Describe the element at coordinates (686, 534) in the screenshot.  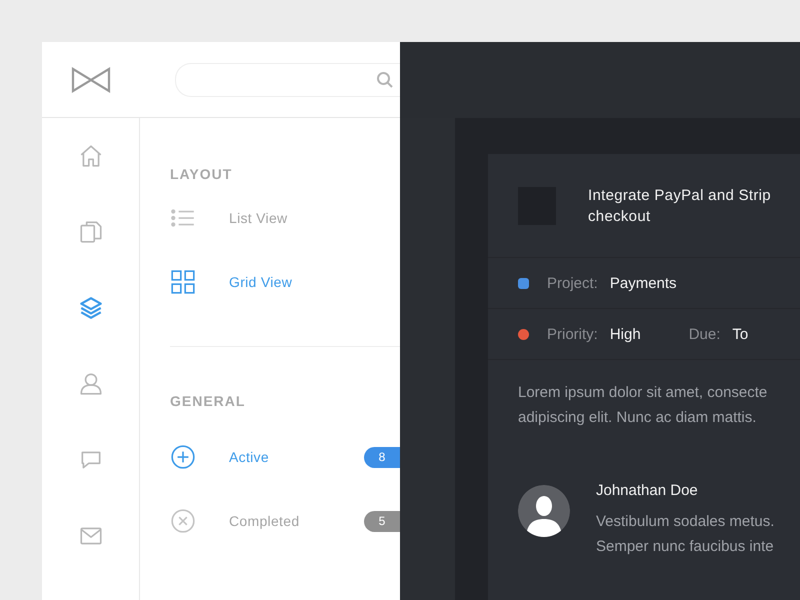
I see `comment-text: Vestibulum sodales metus. Semper nunc faucibus inte` at that location.